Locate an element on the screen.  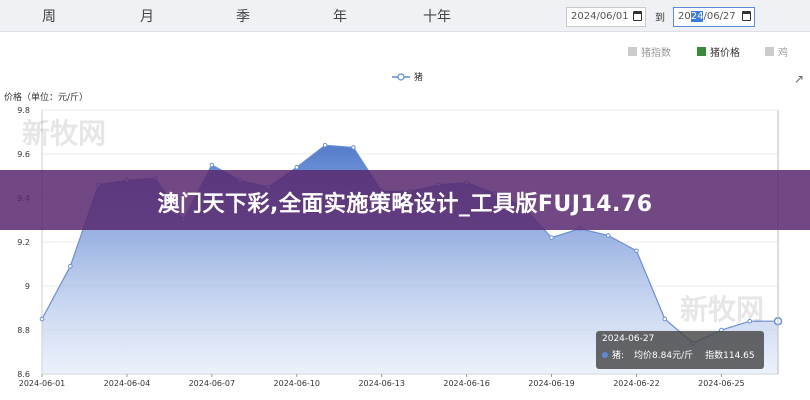
series-legend: 猪 is located at coordinates (407, 76).